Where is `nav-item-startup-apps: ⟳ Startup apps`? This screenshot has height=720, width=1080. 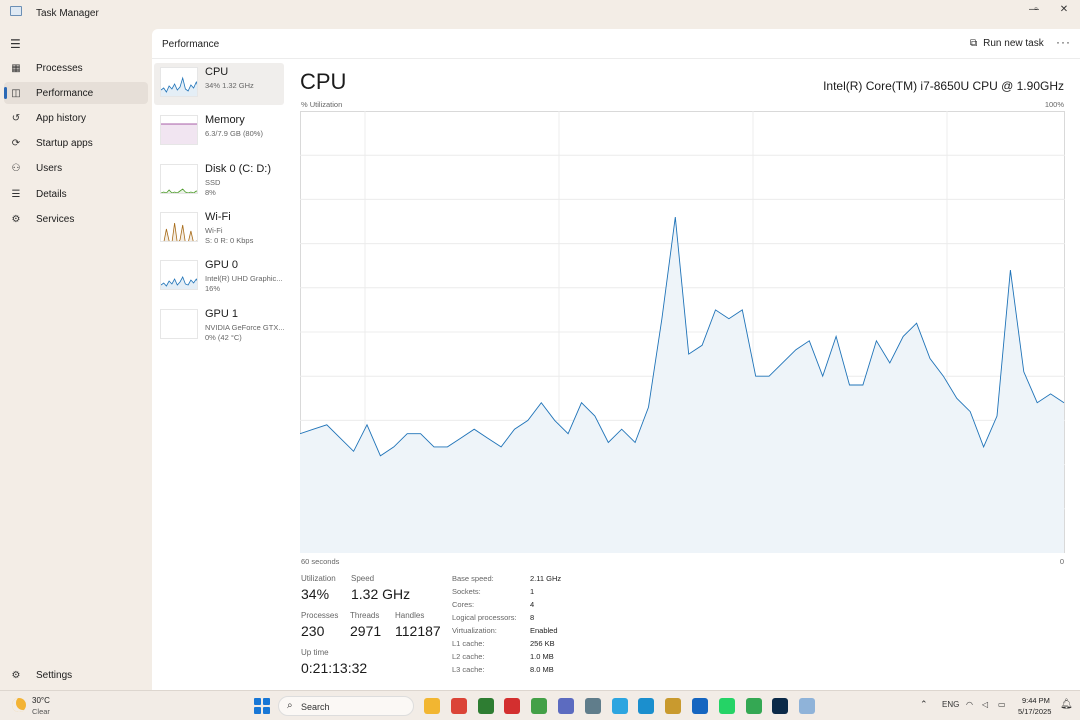
nav-item-startup-apps: ⟳ Startup apps is located at coordinates (76, 144).